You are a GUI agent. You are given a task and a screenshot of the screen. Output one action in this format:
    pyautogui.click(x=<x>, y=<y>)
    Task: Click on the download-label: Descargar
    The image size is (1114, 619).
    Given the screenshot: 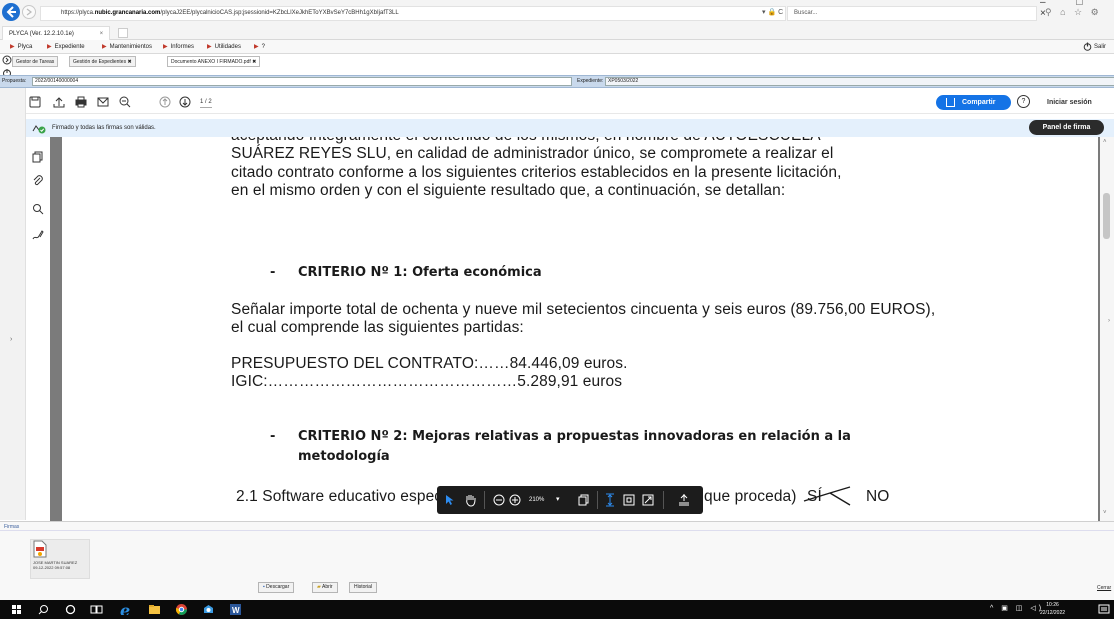 What is the action you would take?
    pyautogui.click(x=278, y=587)
    